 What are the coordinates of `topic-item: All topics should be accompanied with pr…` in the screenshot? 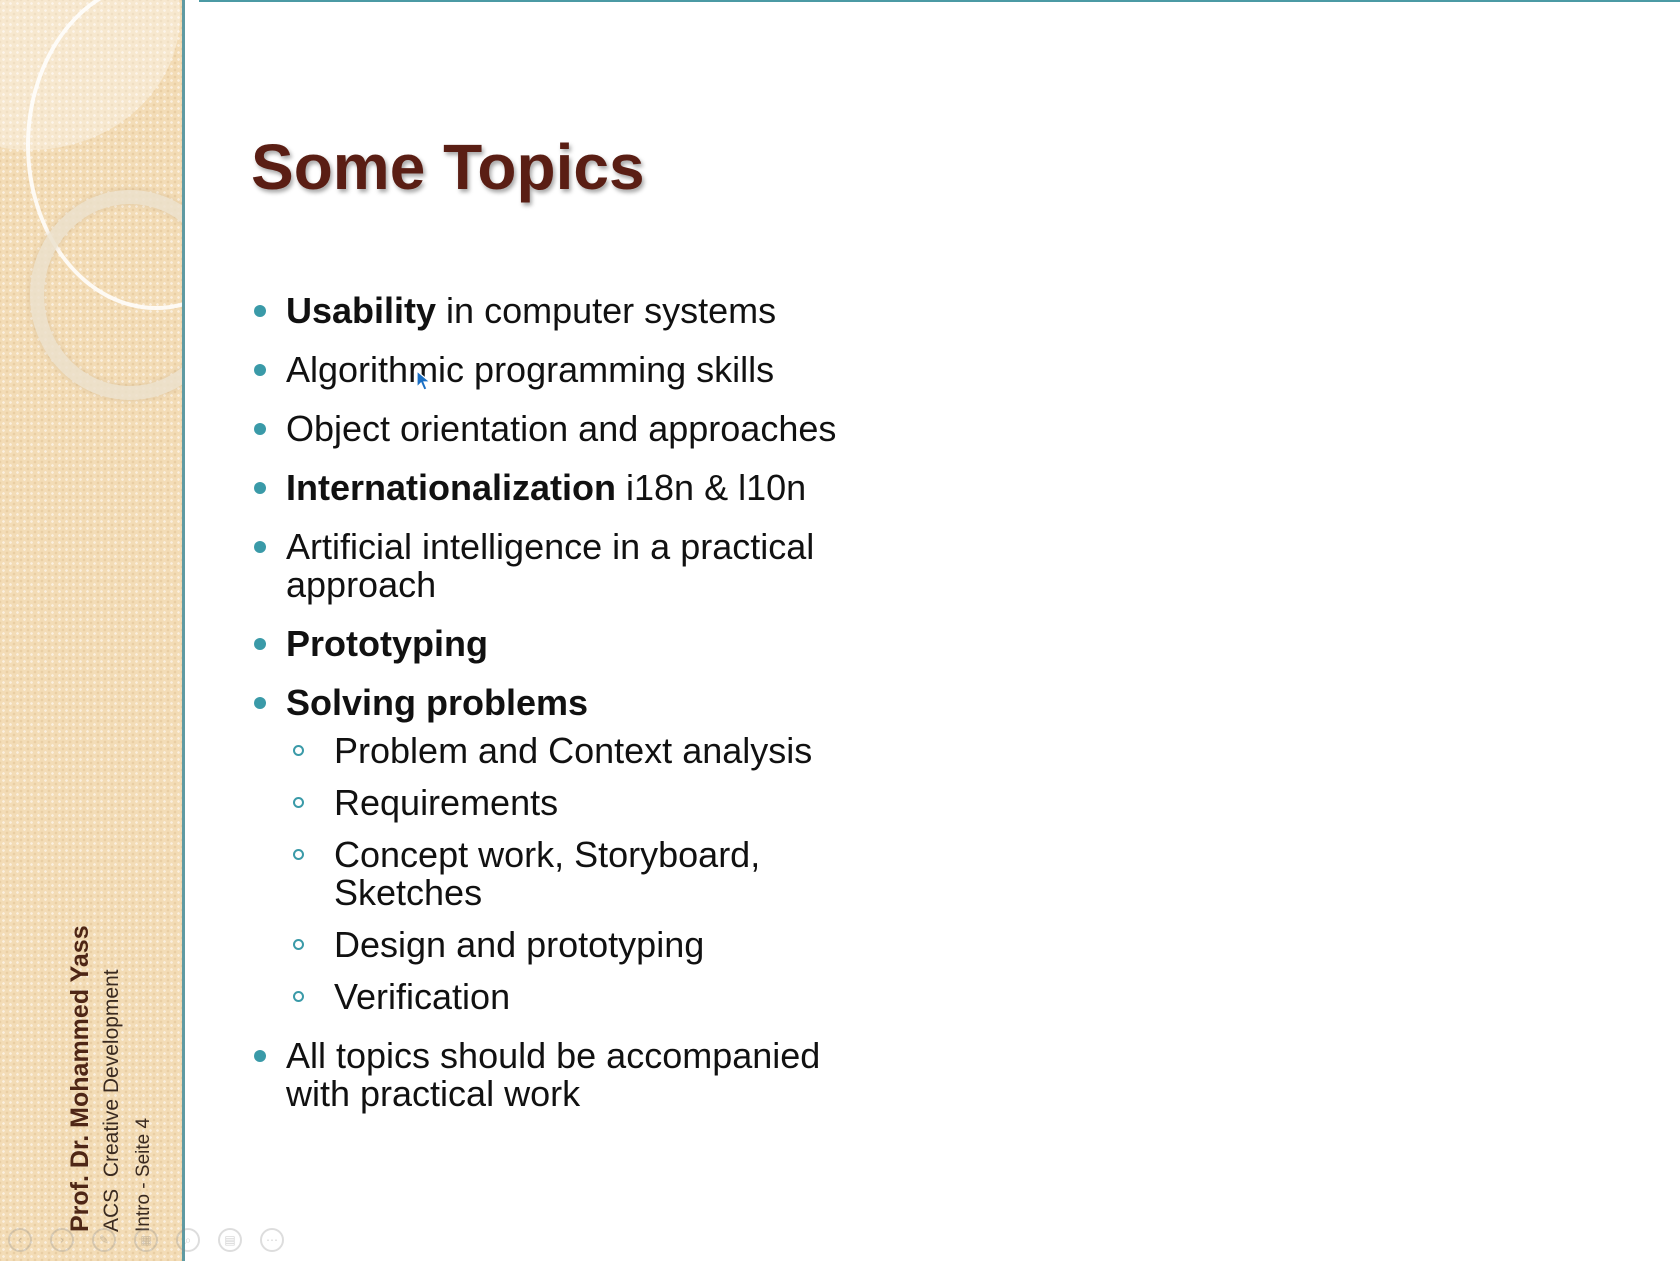 It's located at (562, 1075).